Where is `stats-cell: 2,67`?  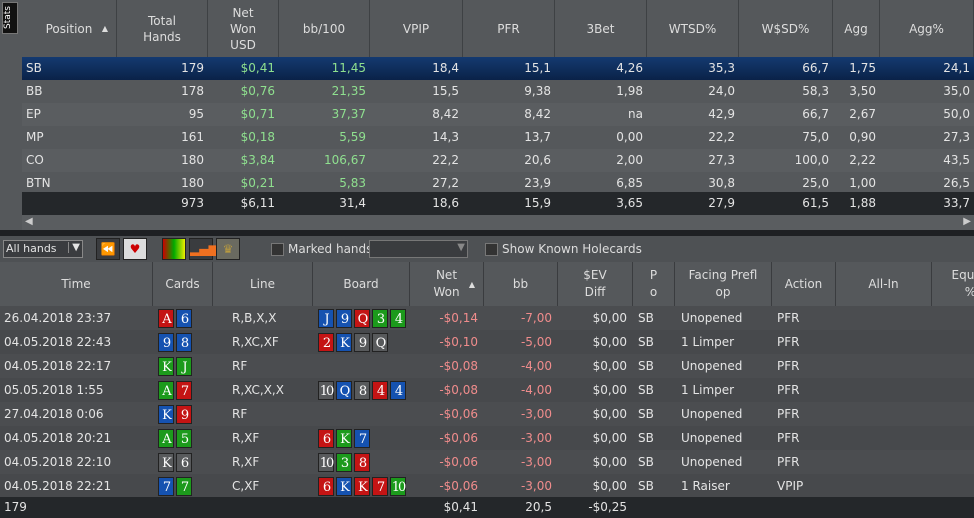
stats-cell: 2,67 is located at coordinates (862, 114).